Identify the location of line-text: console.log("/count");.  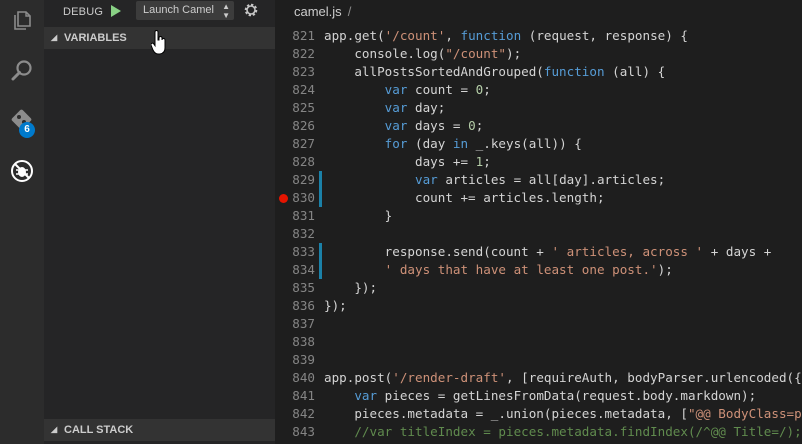
(423, 53).